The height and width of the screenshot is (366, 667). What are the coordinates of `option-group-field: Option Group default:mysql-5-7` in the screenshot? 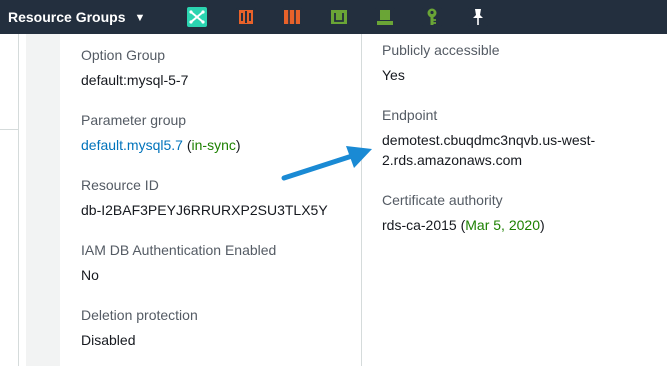 It's located at (134, 67).